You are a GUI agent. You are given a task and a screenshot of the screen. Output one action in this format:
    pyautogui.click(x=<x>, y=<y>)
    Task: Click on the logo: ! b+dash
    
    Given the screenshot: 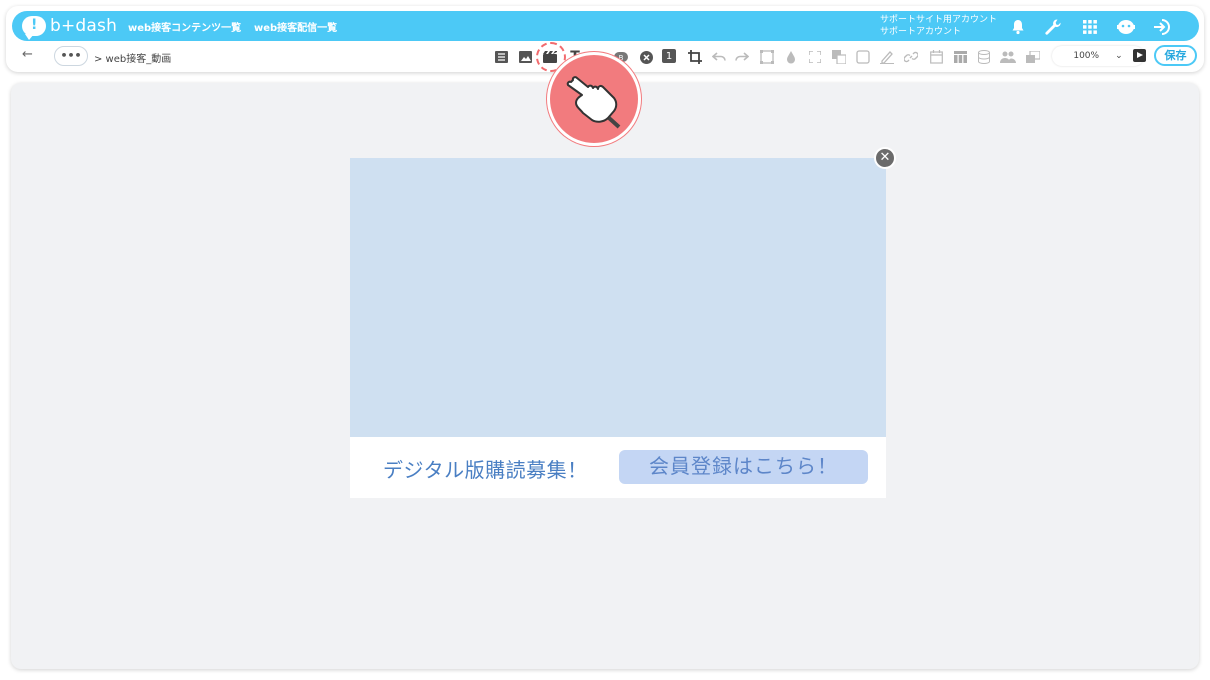 What is the action you would take?
    pyautogui.click(x=70, y=27)
    